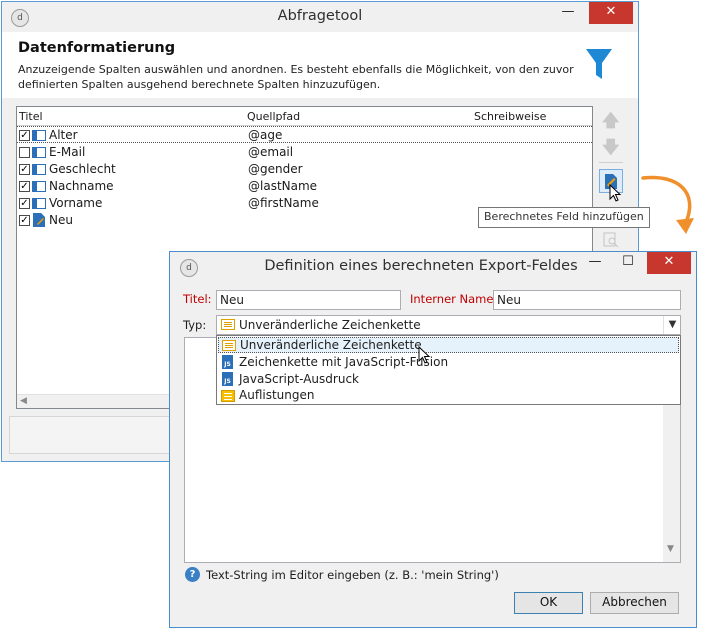 Image resolution: width=713 pixels, height=644 pixels. I want to click on filter-icon, so click(599, 65).